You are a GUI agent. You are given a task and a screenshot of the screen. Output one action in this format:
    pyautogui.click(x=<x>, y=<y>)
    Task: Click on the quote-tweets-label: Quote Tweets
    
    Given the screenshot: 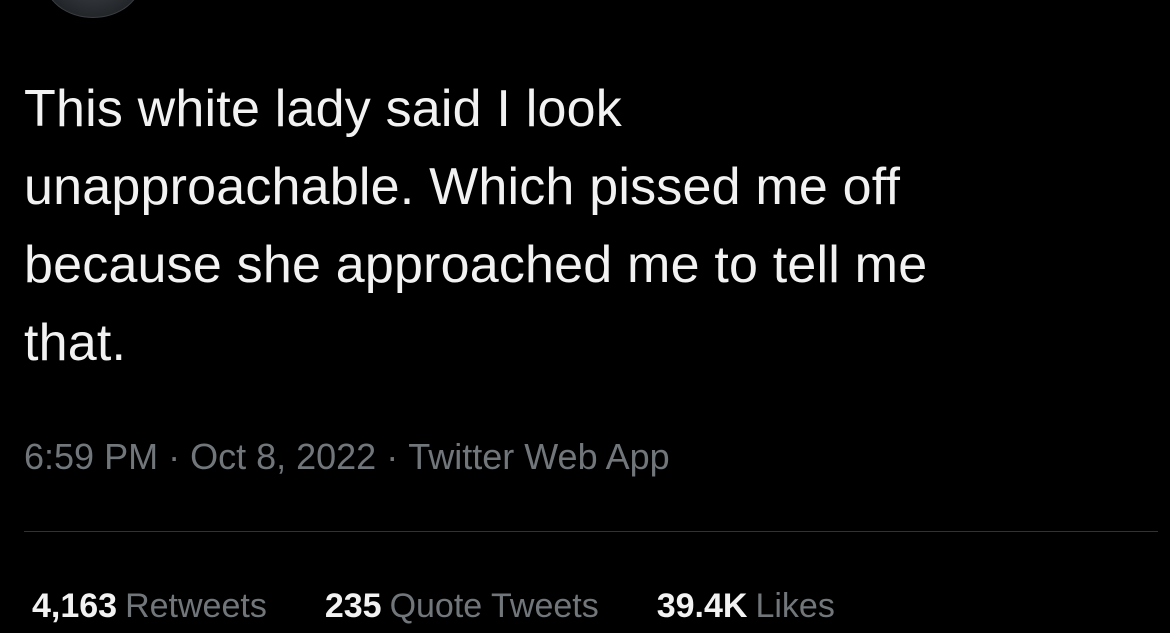 What is the action you would take?
    pyautogui.click(x=494, y=606)
    